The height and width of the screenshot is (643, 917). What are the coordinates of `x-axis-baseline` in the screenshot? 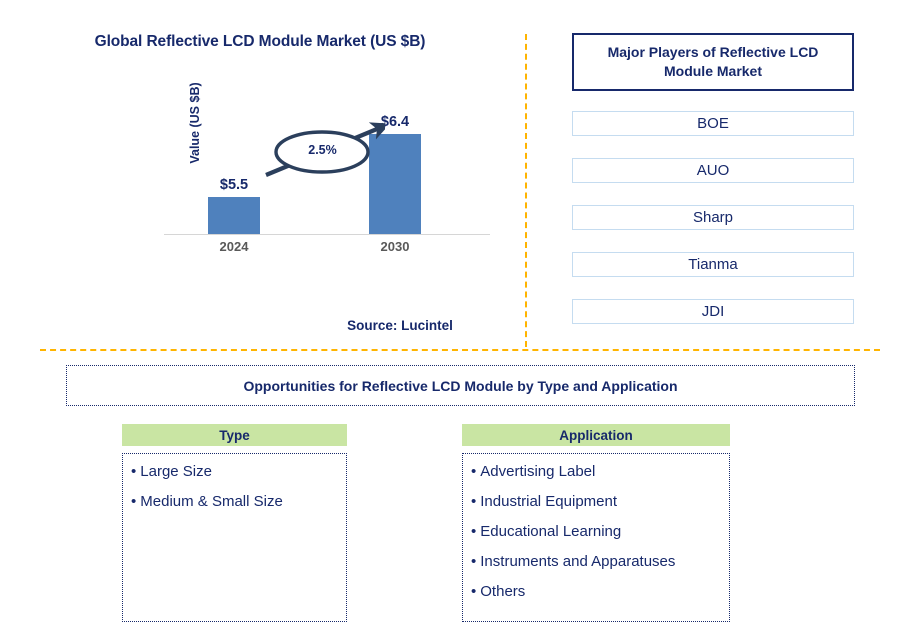 It's located at (327, 234).